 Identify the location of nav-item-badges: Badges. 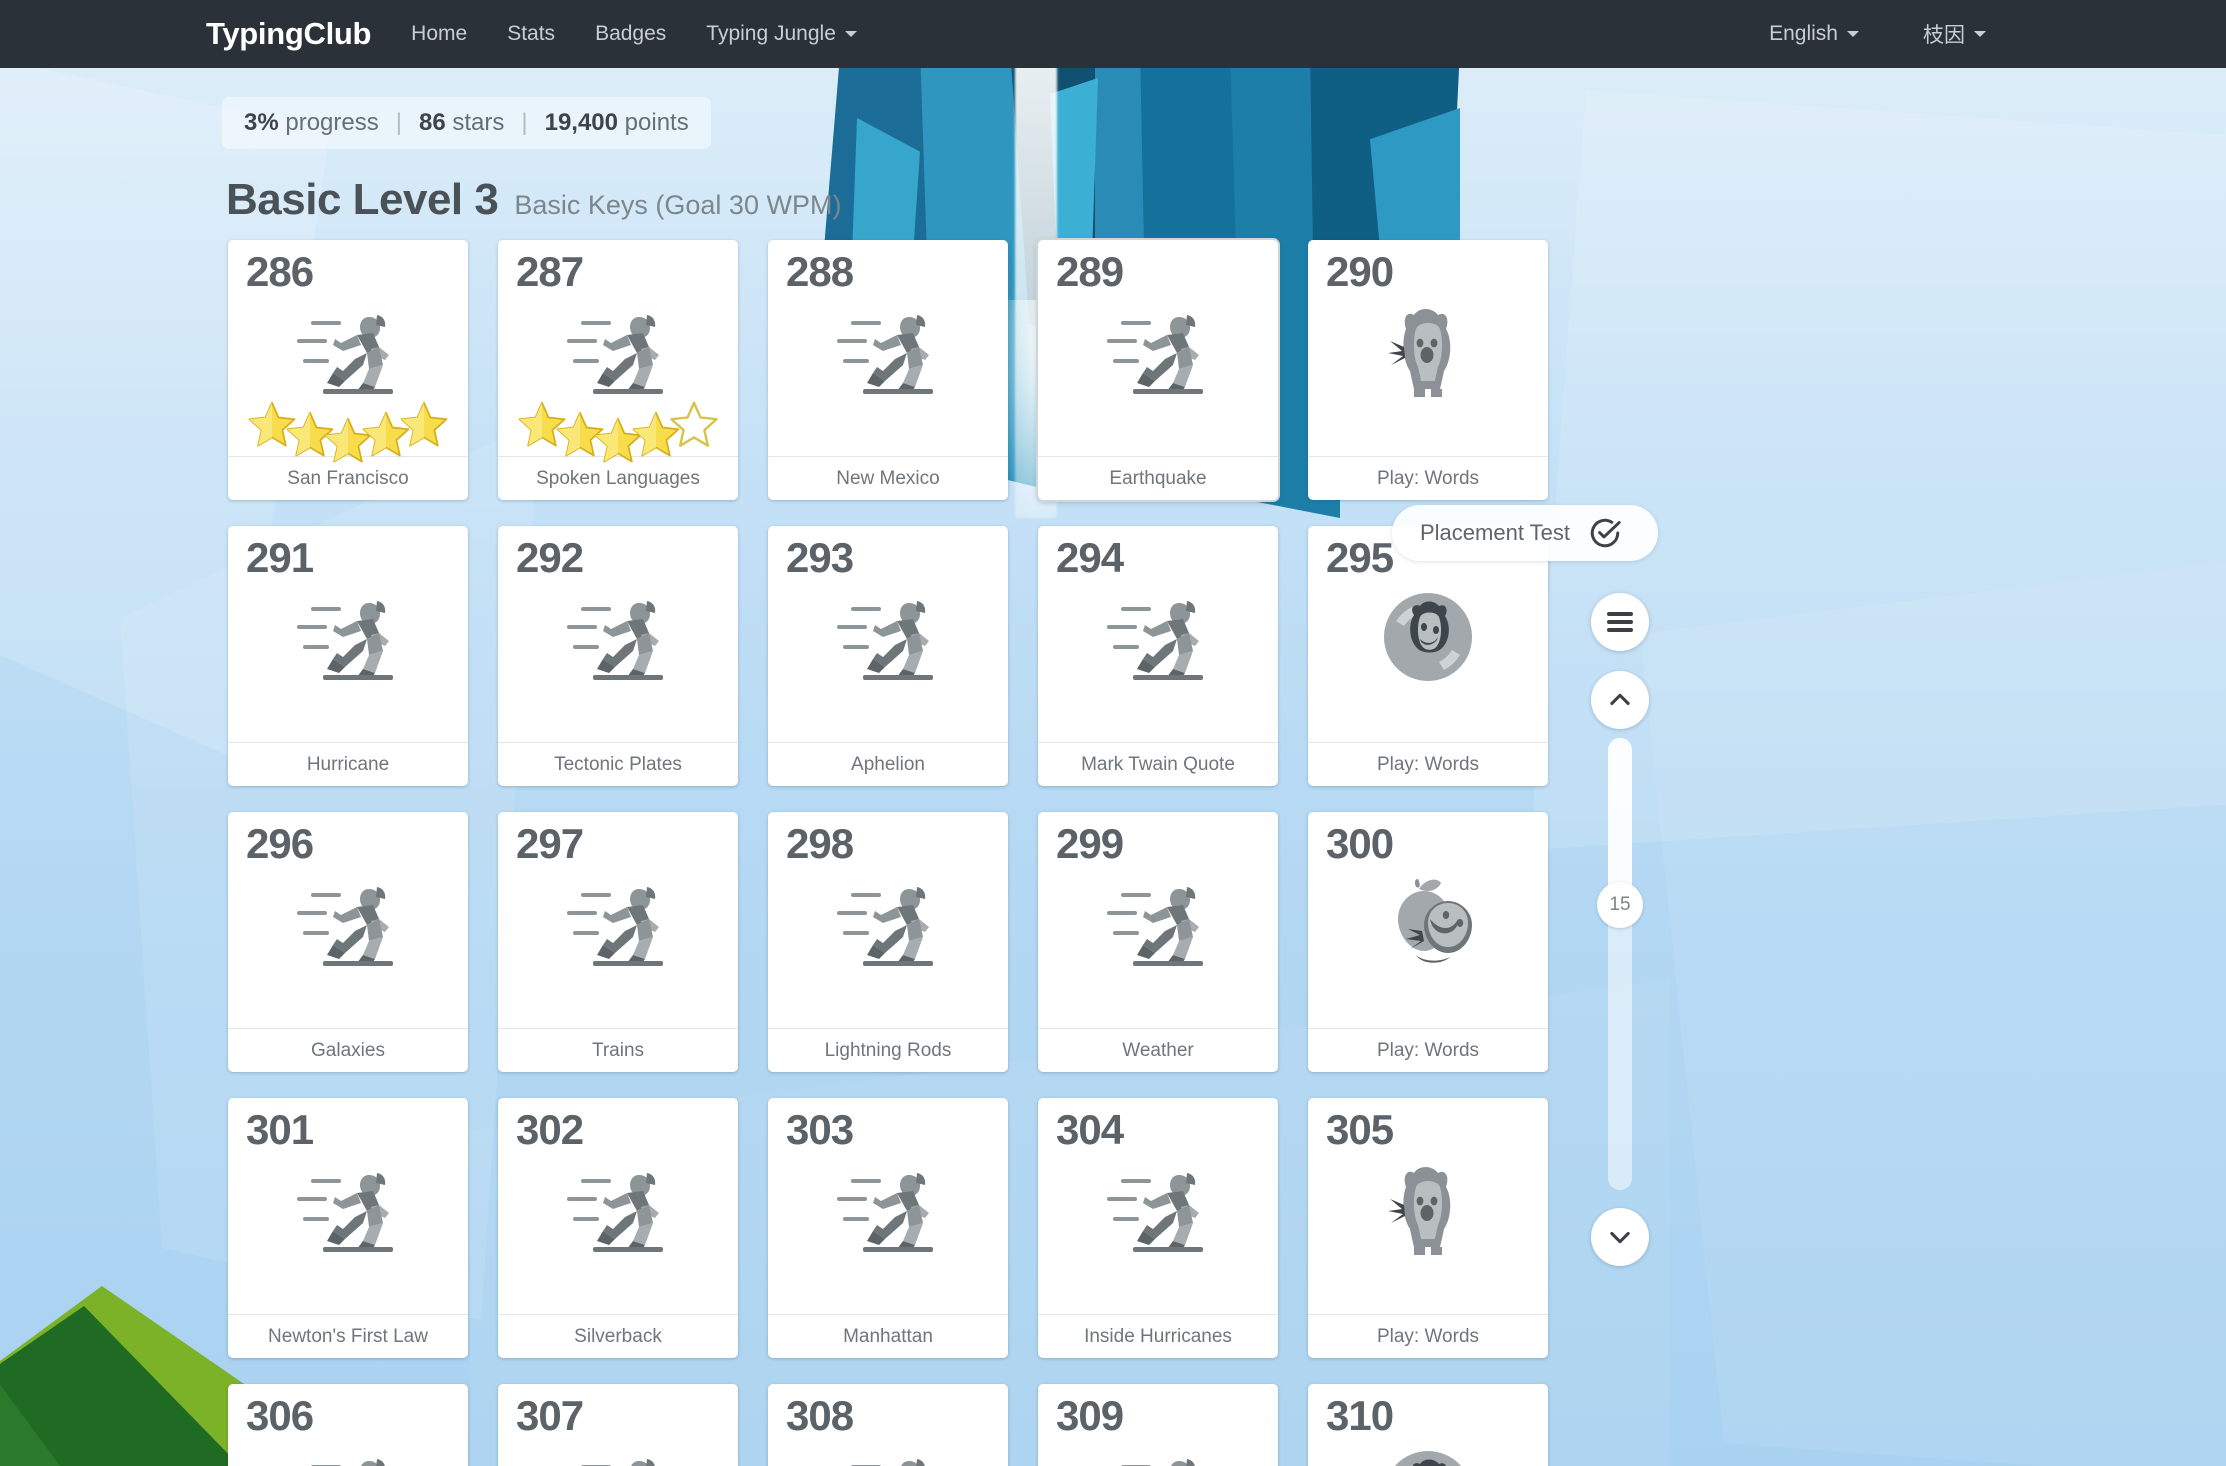
(630, 34).